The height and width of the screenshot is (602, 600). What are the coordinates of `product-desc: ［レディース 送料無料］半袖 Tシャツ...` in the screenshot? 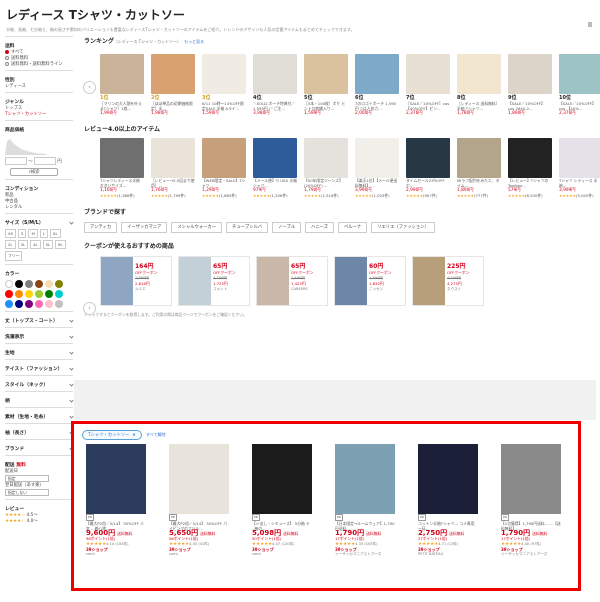 It's located at (479, 106).